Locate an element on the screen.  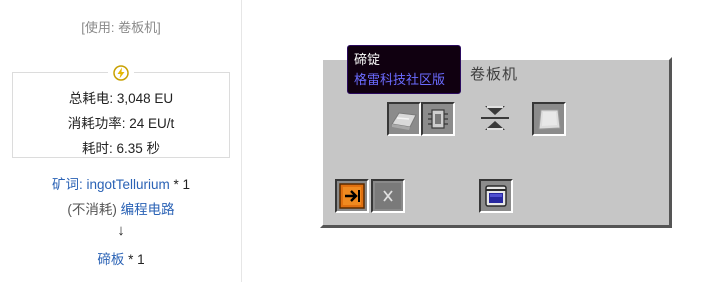
battery-icon is located at coordinates (496, 196).